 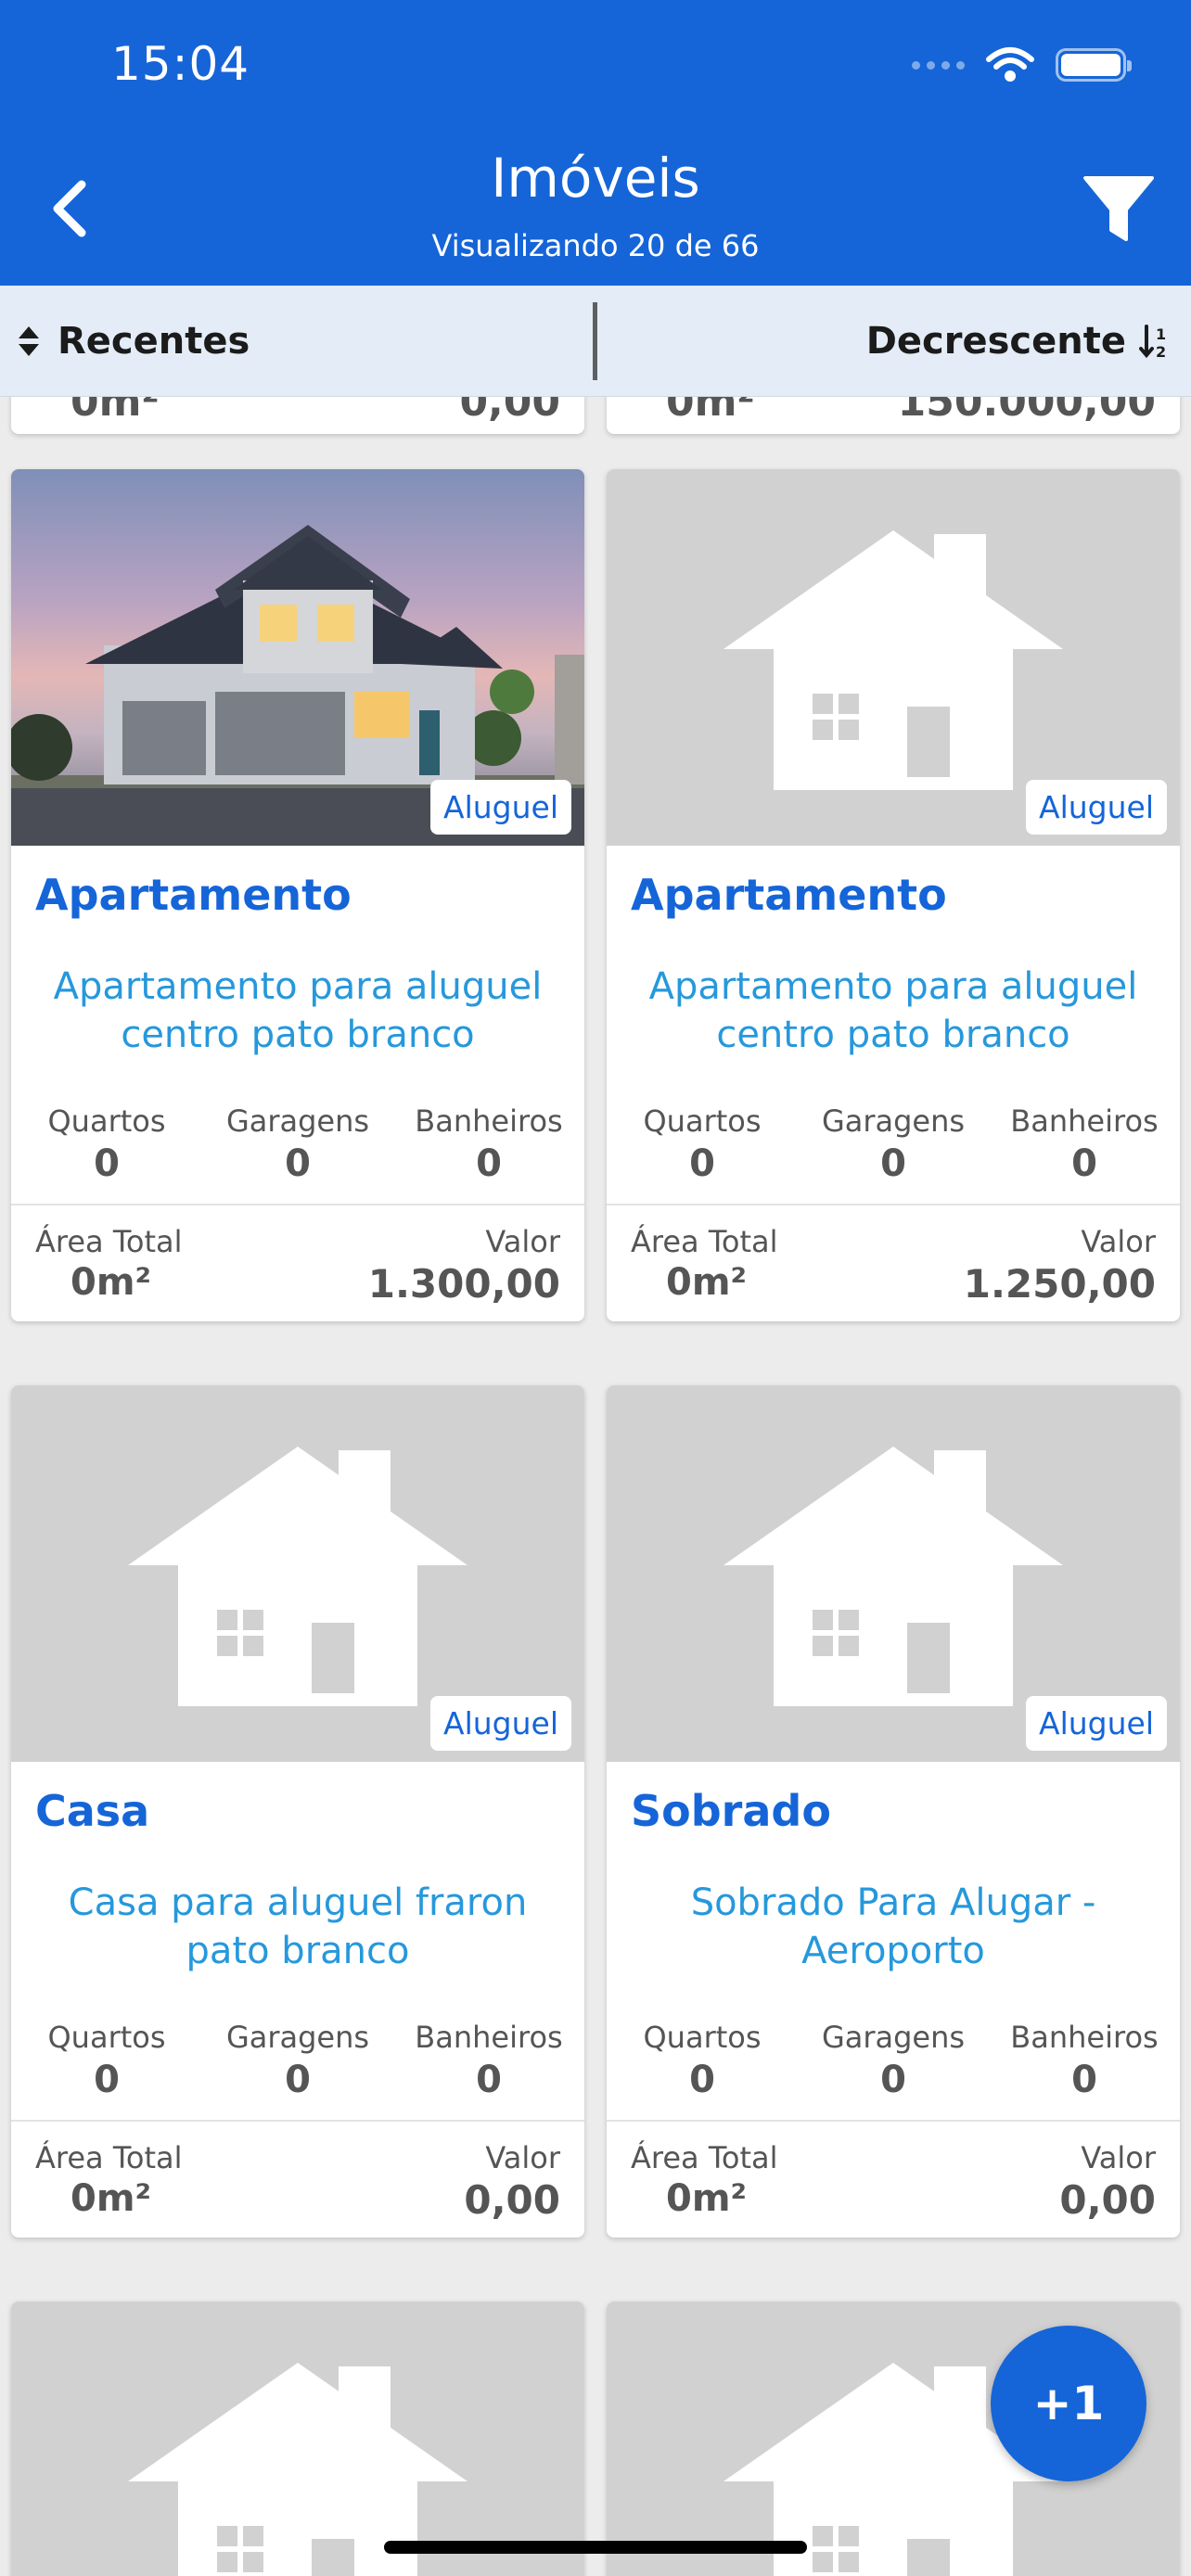 What do you see at coordinates (1152, 343) in the screenshot?
I see `sort-descending-icon: 1 2` at bounding box center [1152, 343].